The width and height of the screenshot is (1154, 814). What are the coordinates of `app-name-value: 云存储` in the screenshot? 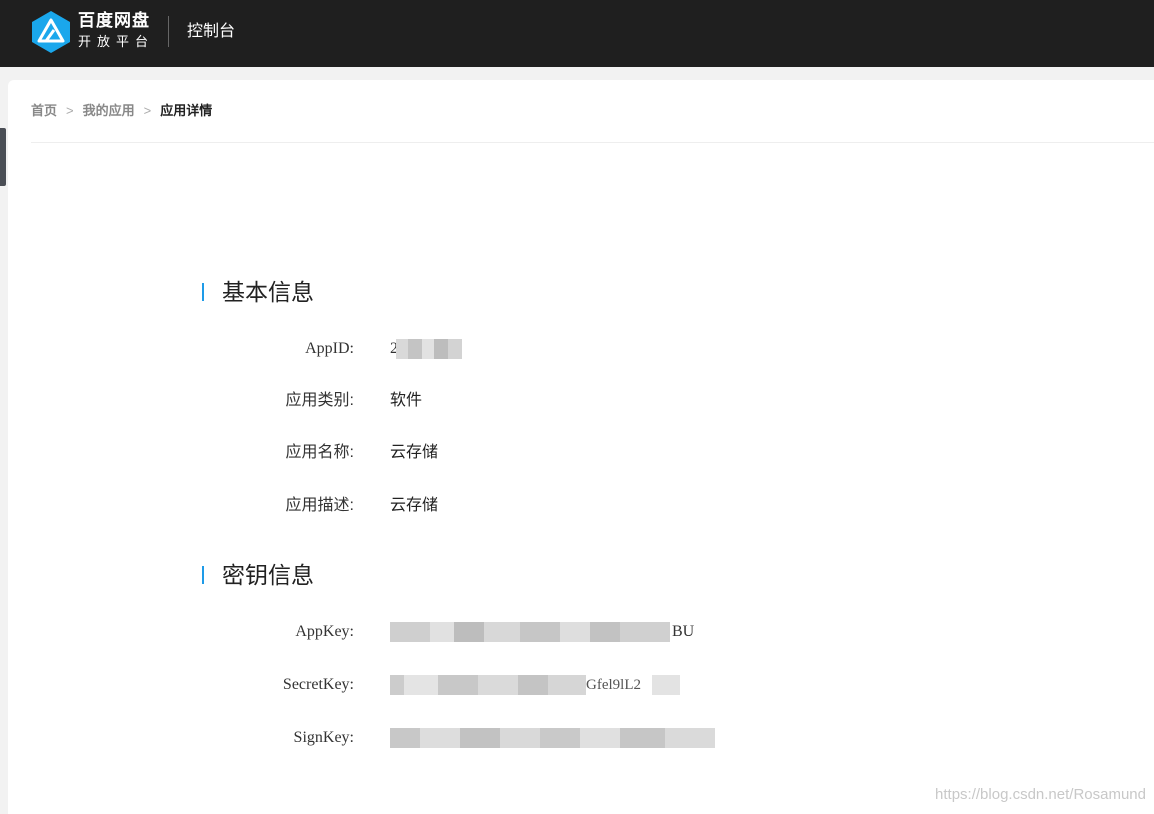 It's located at (414, 452).